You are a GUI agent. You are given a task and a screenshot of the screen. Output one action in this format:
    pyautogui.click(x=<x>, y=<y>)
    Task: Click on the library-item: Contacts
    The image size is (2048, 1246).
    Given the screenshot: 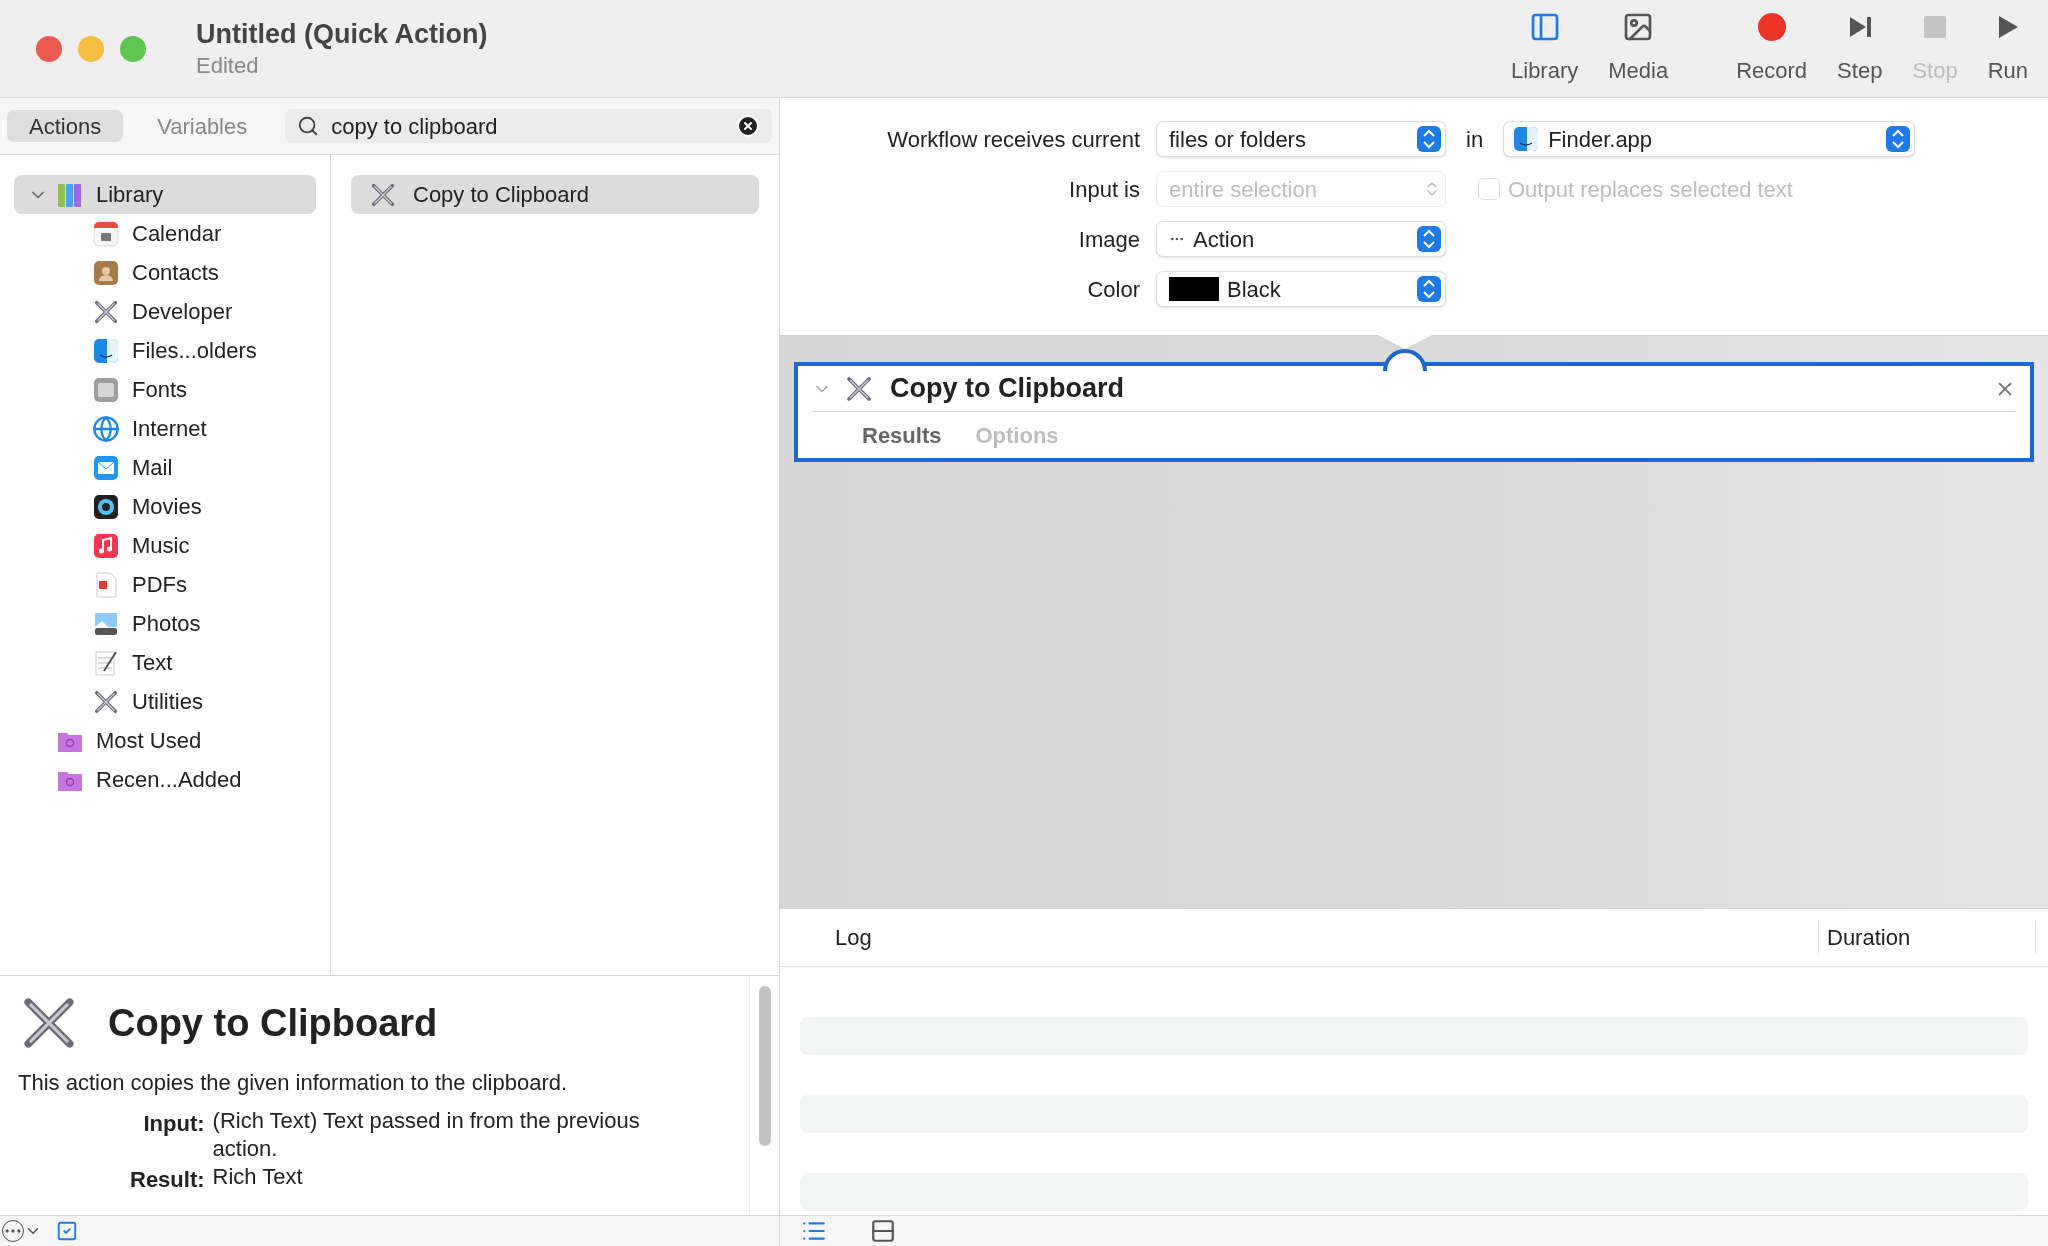 What is the action you would take?
    pyautogui.click(x=165, y=272)
    